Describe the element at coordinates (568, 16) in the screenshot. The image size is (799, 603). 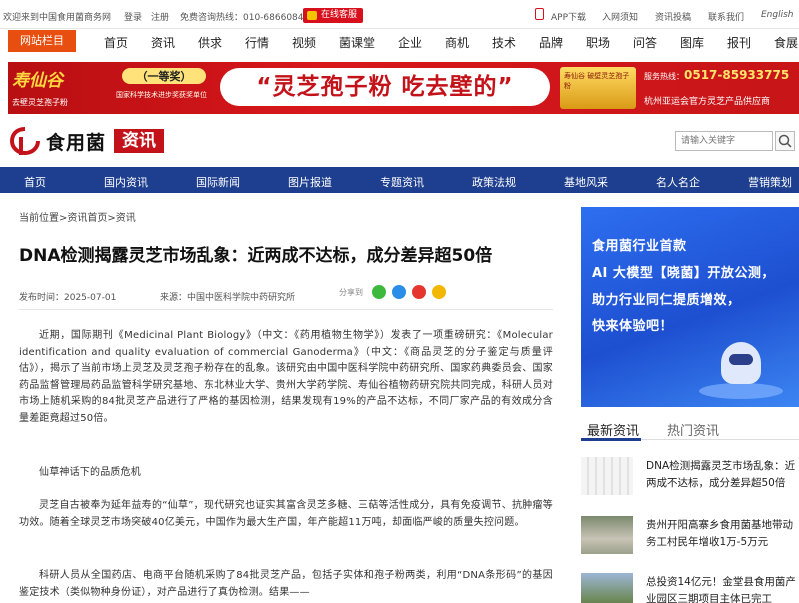
I see `app-download-link: APP下载` at that location.